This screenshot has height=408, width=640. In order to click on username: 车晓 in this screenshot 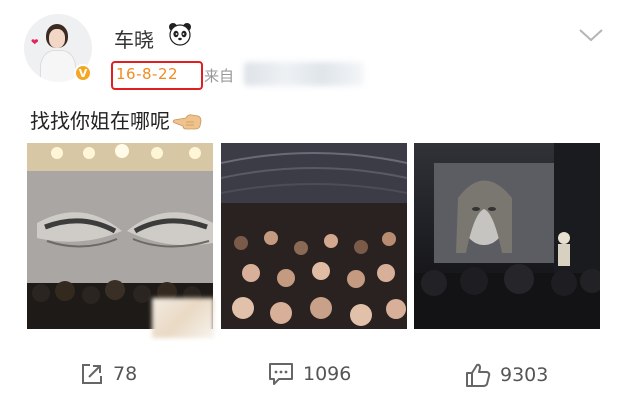, I will do `click(134, 38)`.